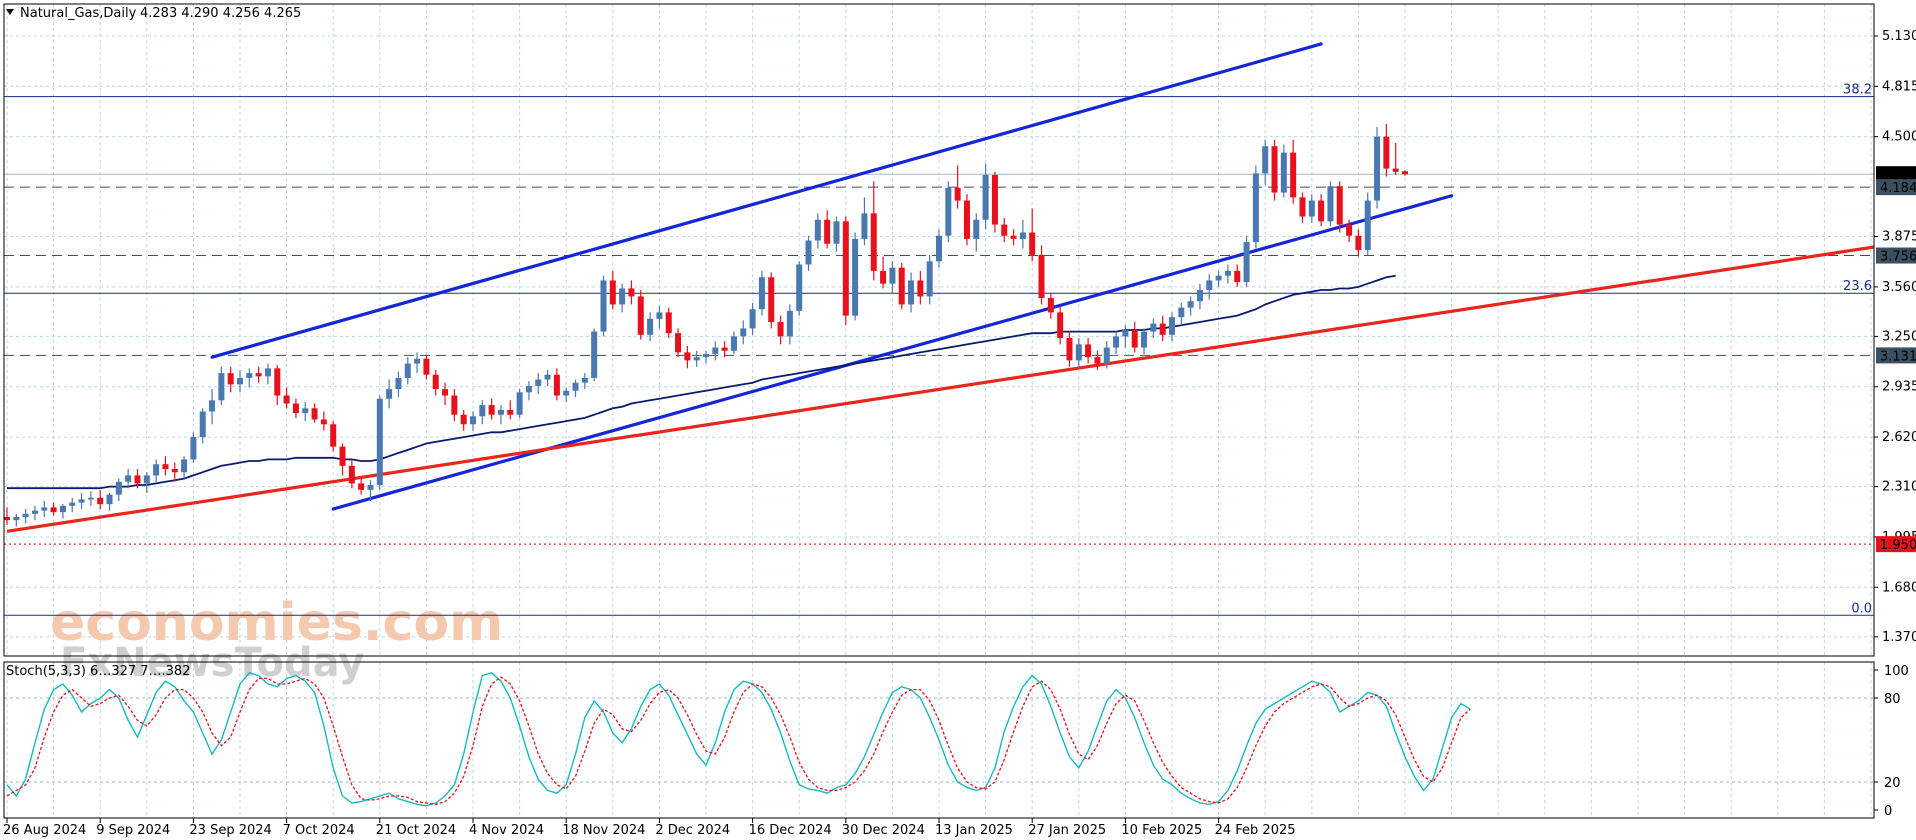 The height and width of the screenshot is (840, 1916). What do you see at coordinates (1899, 237) in the screenshot?
I see `y-tick-label: 3.875` at bounding box center [1899, 237].